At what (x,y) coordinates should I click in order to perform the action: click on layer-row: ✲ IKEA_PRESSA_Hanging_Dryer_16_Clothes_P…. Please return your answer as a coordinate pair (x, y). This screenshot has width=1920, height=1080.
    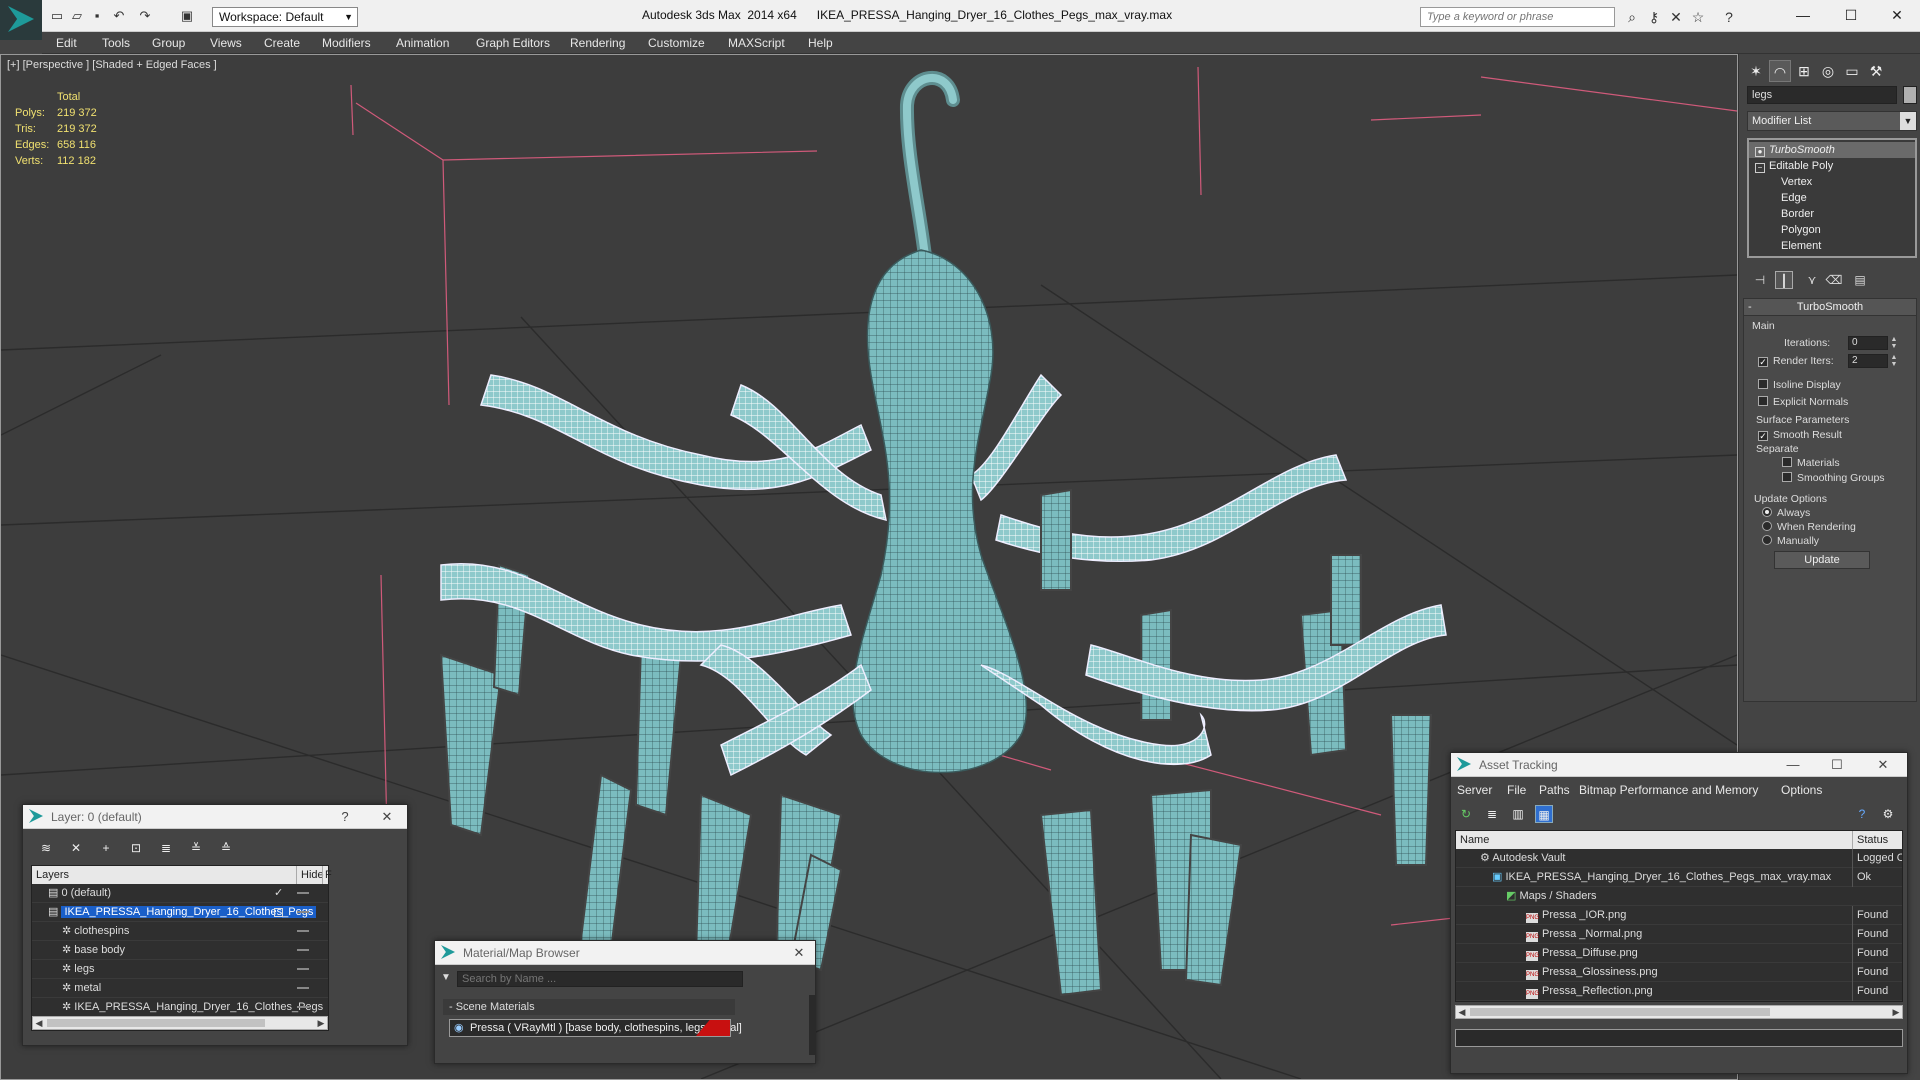
    Looking at the image, I should click on (180, 1007).